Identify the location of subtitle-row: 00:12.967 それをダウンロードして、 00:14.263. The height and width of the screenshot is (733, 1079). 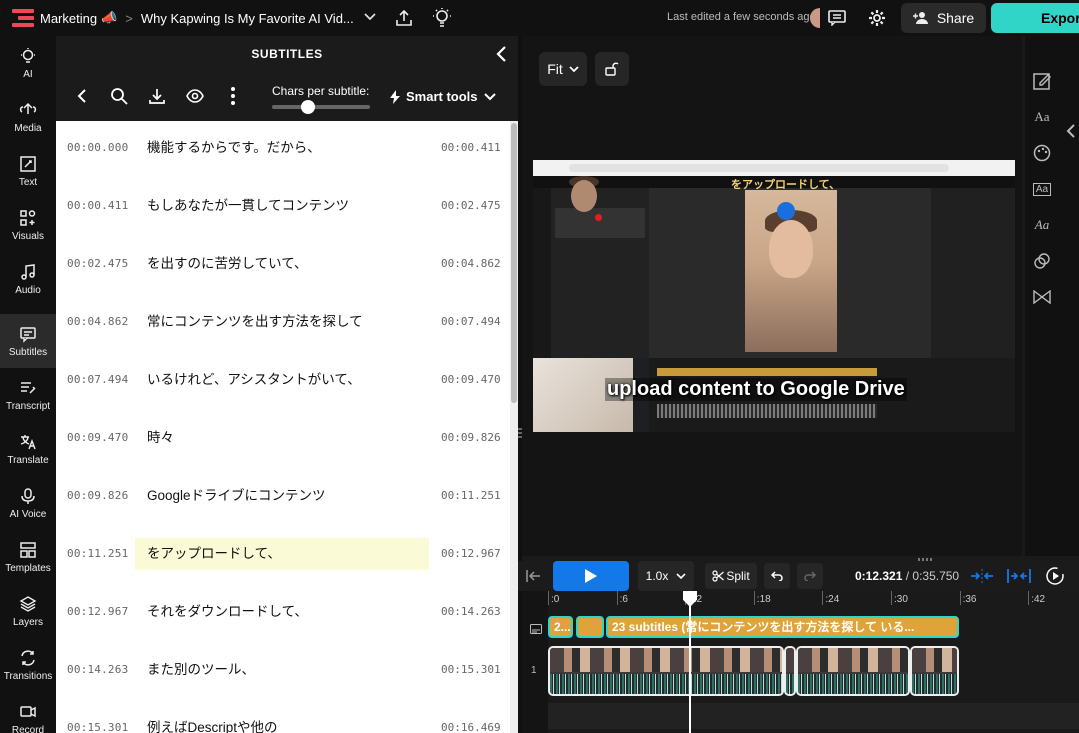
(283, 614).